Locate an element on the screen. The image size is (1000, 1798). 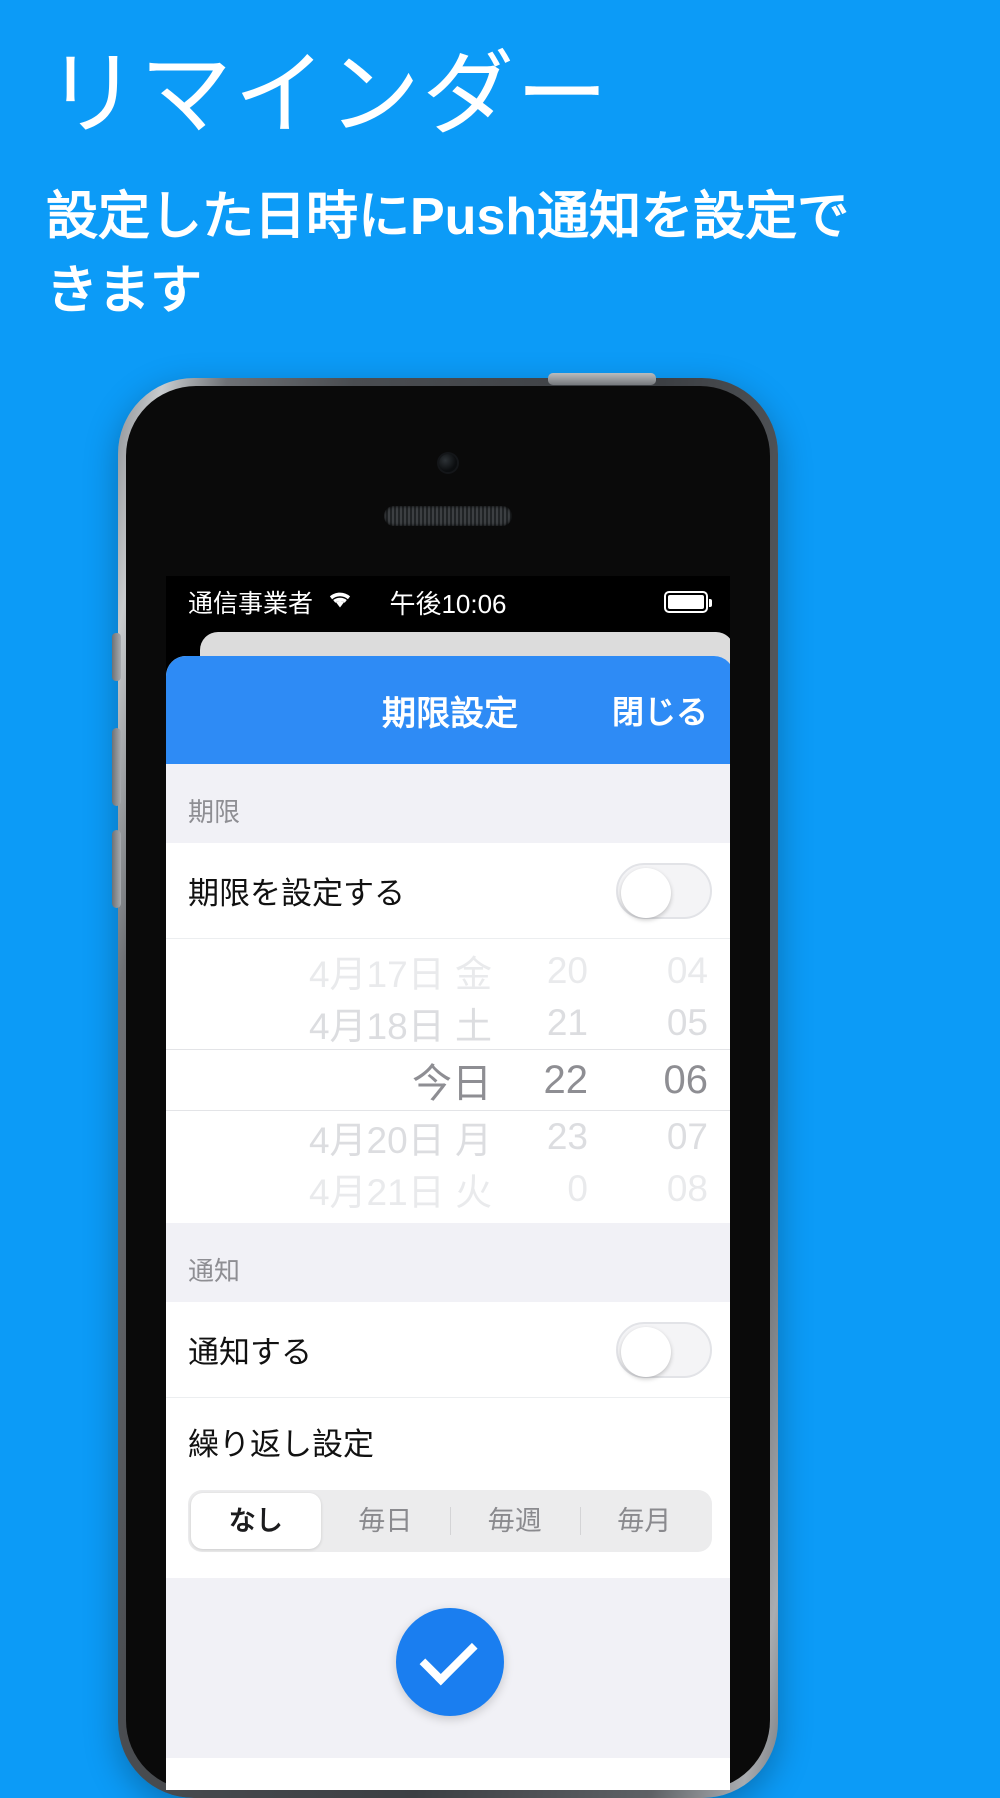
picker-minute: 04 is located at coordinates (687, 970).